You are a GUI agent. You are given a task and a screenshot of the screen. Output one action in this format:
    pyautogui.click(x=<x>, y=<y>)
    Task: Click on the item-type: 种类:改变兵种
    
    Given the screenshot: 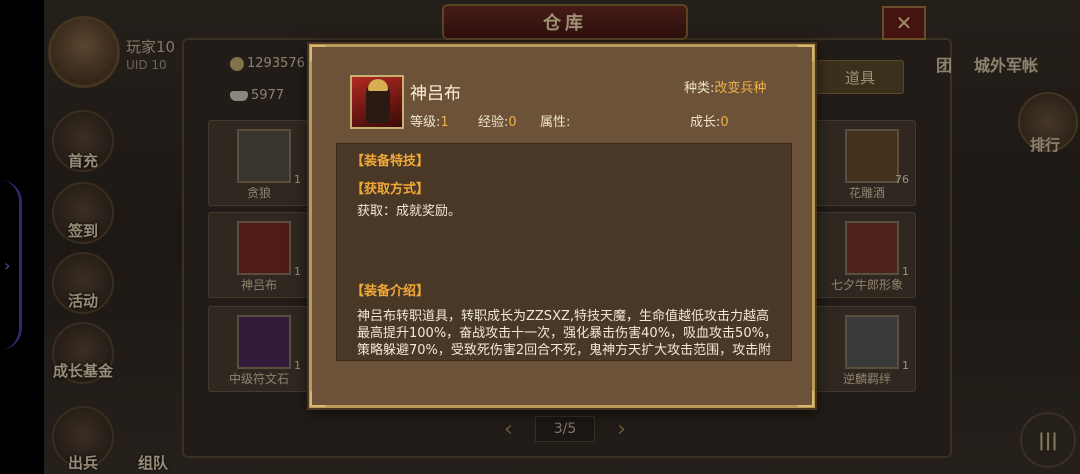 What is the action you would take?
    pyautogui.click(x=725, y=86)
    